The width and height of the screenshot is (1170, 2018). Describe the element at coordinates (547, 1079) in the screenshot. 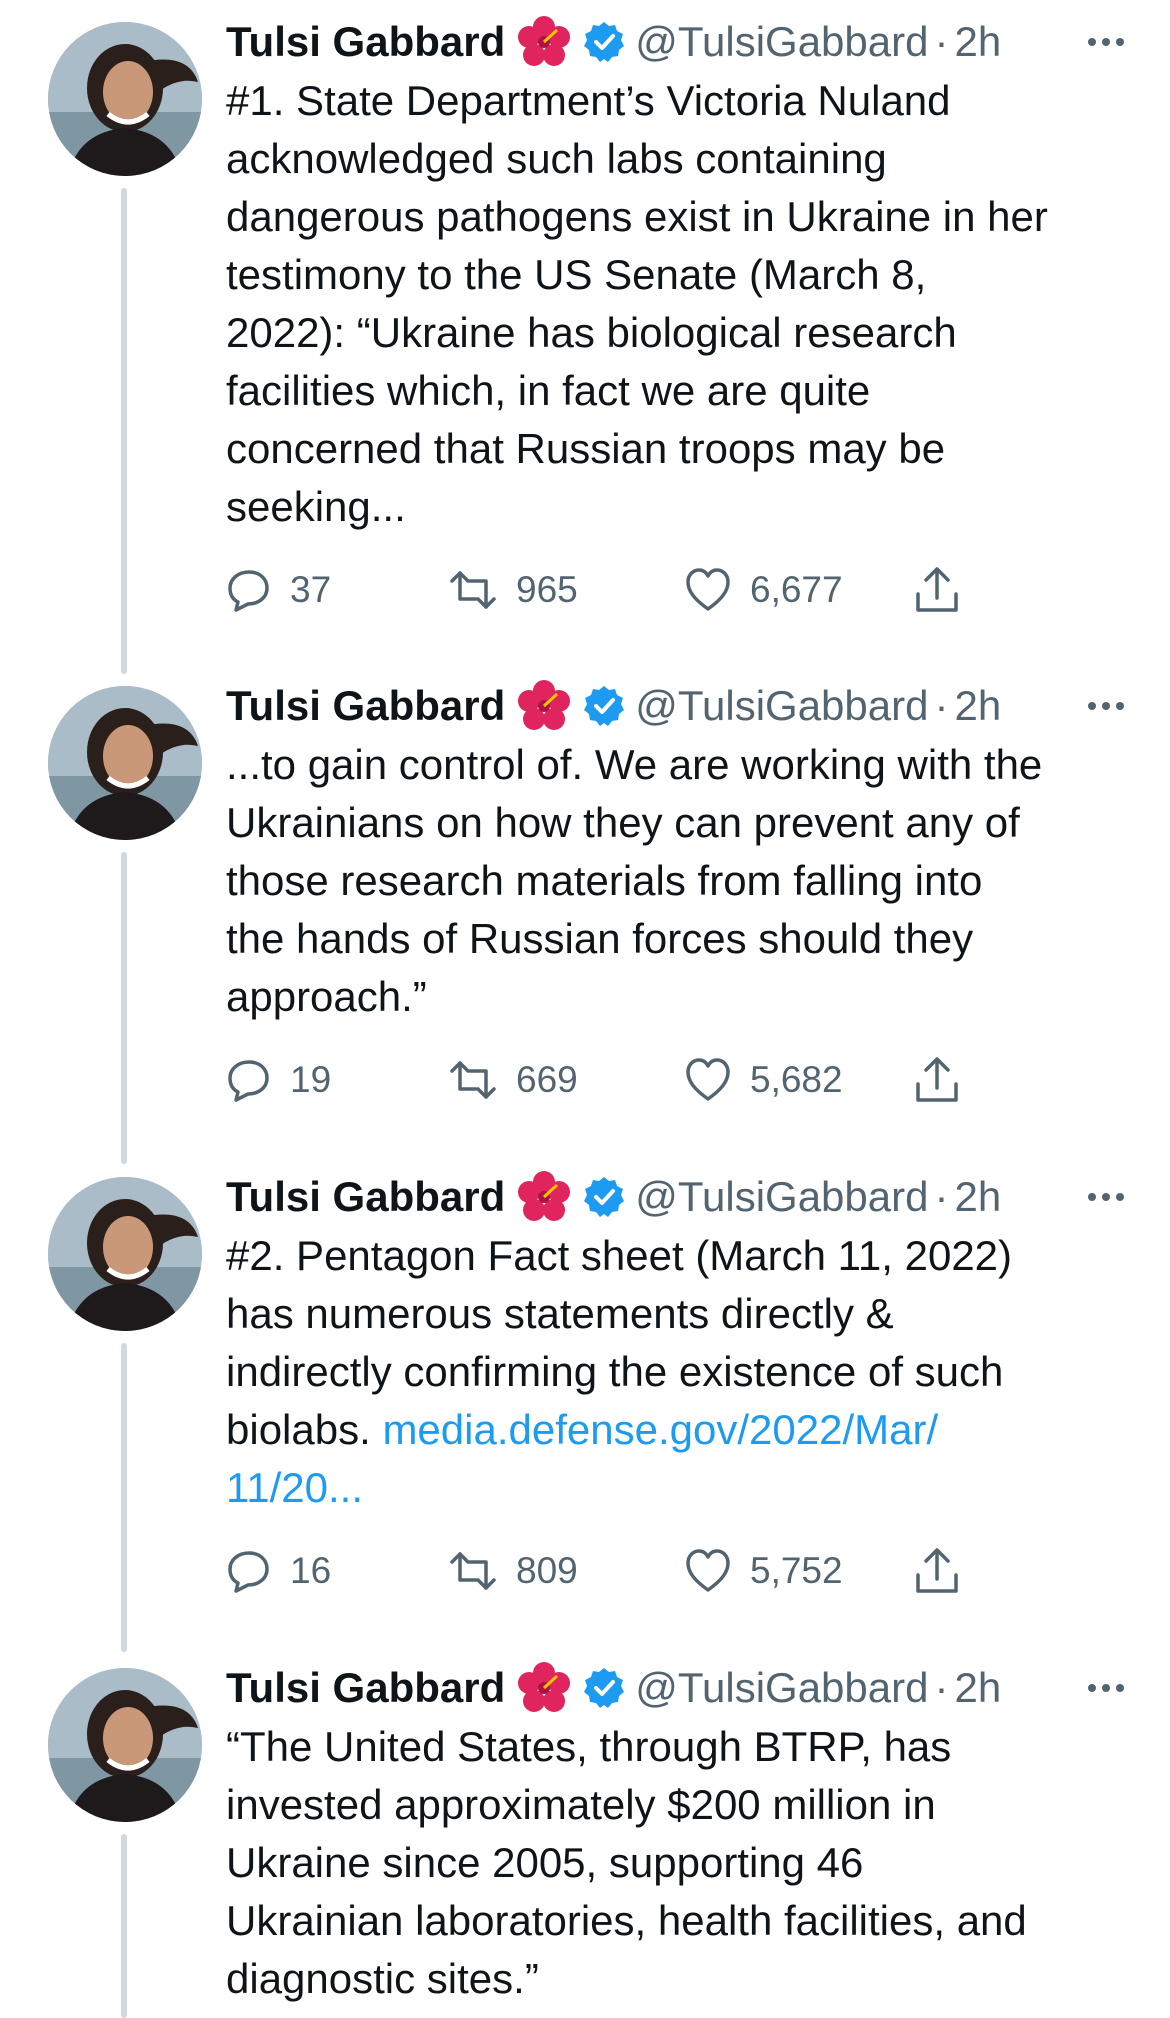

I see `retweet-count: 669` at that location.